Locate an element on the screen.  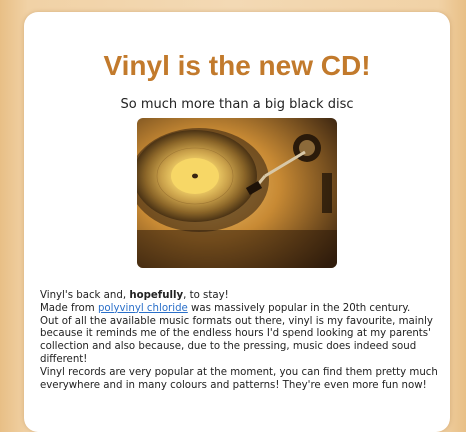
page-subtitle: So much more than a big black disc is located at coordinates (237, 104).